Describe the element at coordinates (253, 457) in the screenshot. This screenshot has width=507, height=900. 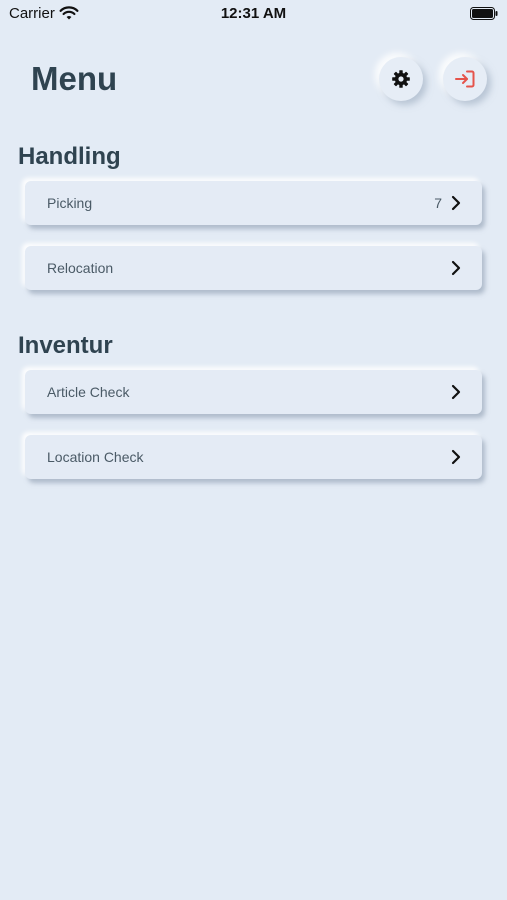
I see `menu-item-location-check: Location Check` at that location.